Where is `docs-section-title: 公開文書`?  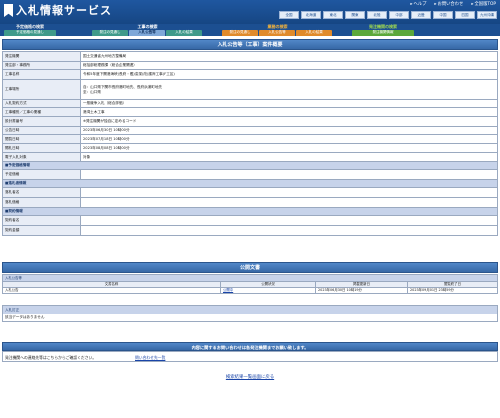 docs-section-title: 公開文書 is located at coordinates (250, 267).